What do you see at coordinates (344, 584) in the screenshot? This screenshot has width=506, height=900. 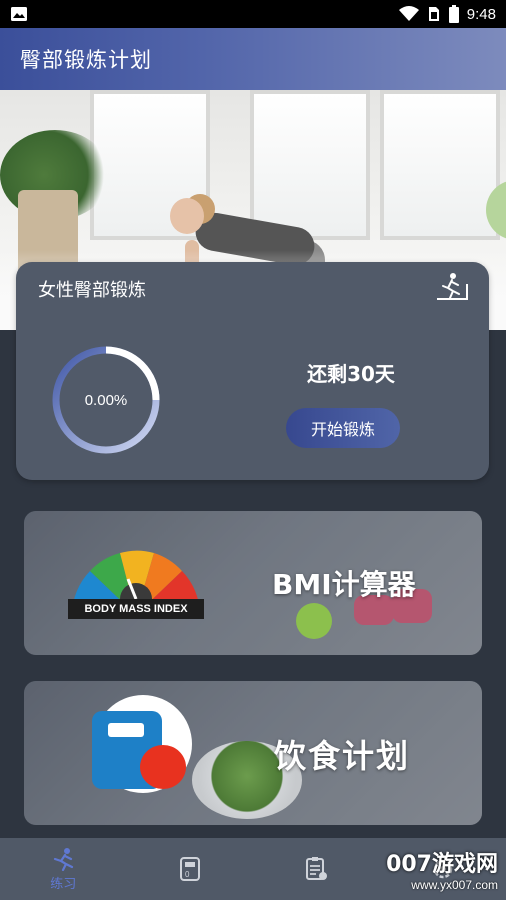 I see `bmi-calculator-label: BMI计算器` at bounding box center [344, 584].